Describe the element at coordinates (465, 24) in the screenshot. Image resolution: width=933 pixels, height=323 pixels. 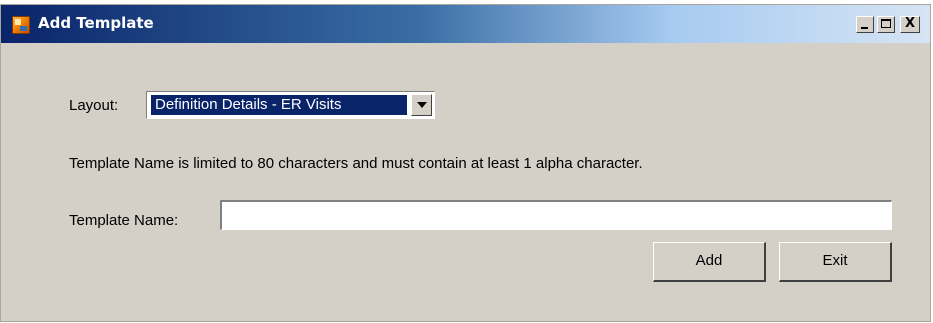
I see `title-bar: Add Template X` at that location.